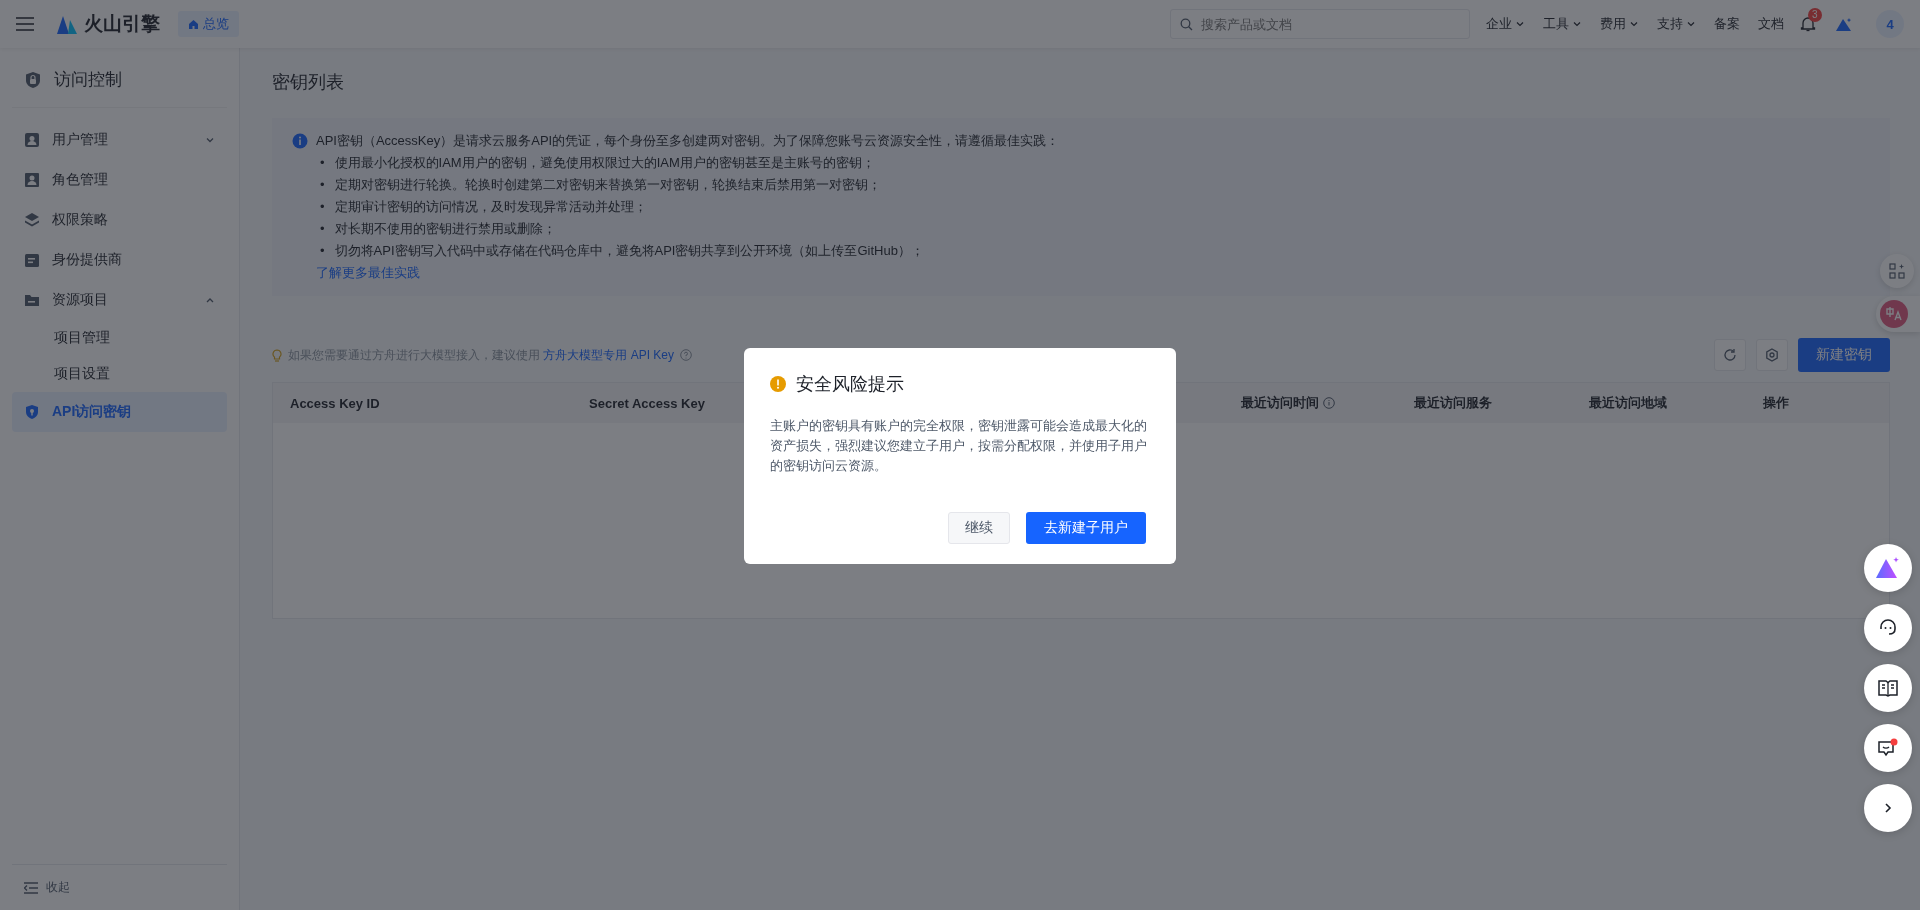 The width and height of the screenshot is (1920, 910). I want to click on translate-icon, so click(1894, 314).